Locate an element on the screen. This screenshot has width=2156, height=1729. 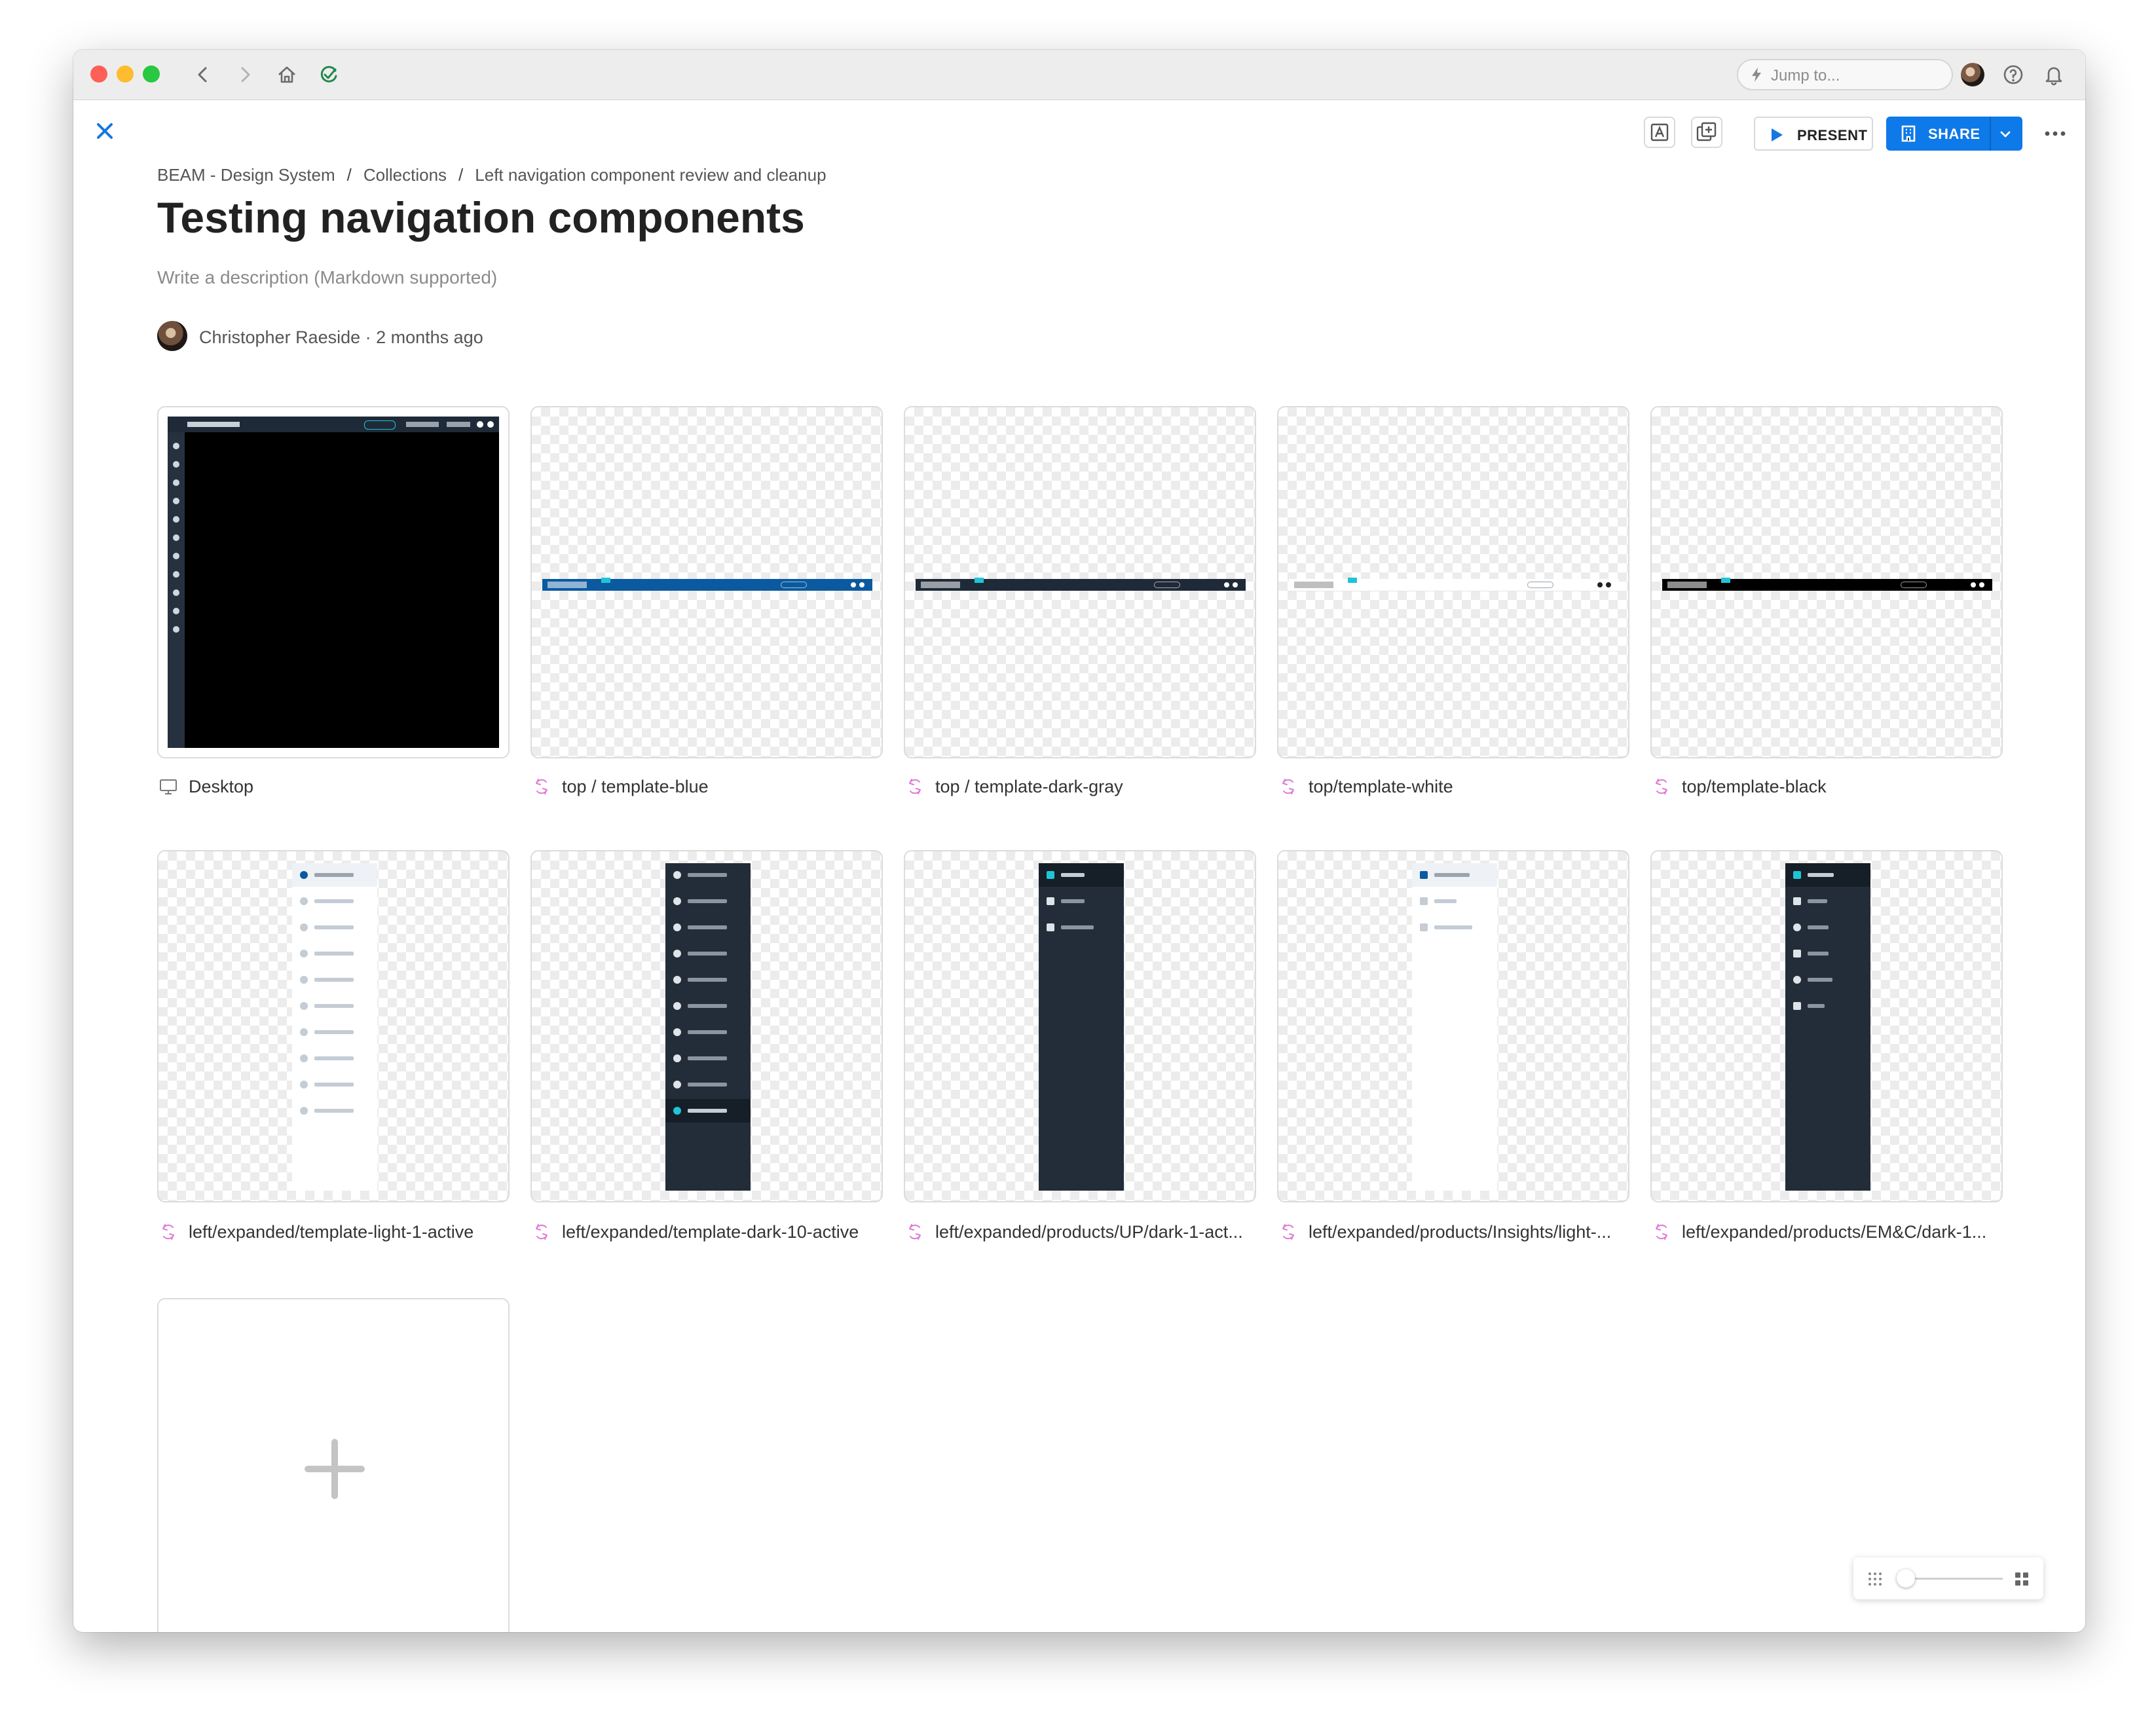
artboard-card-up-dark is located at coordinates (1080, 1026).